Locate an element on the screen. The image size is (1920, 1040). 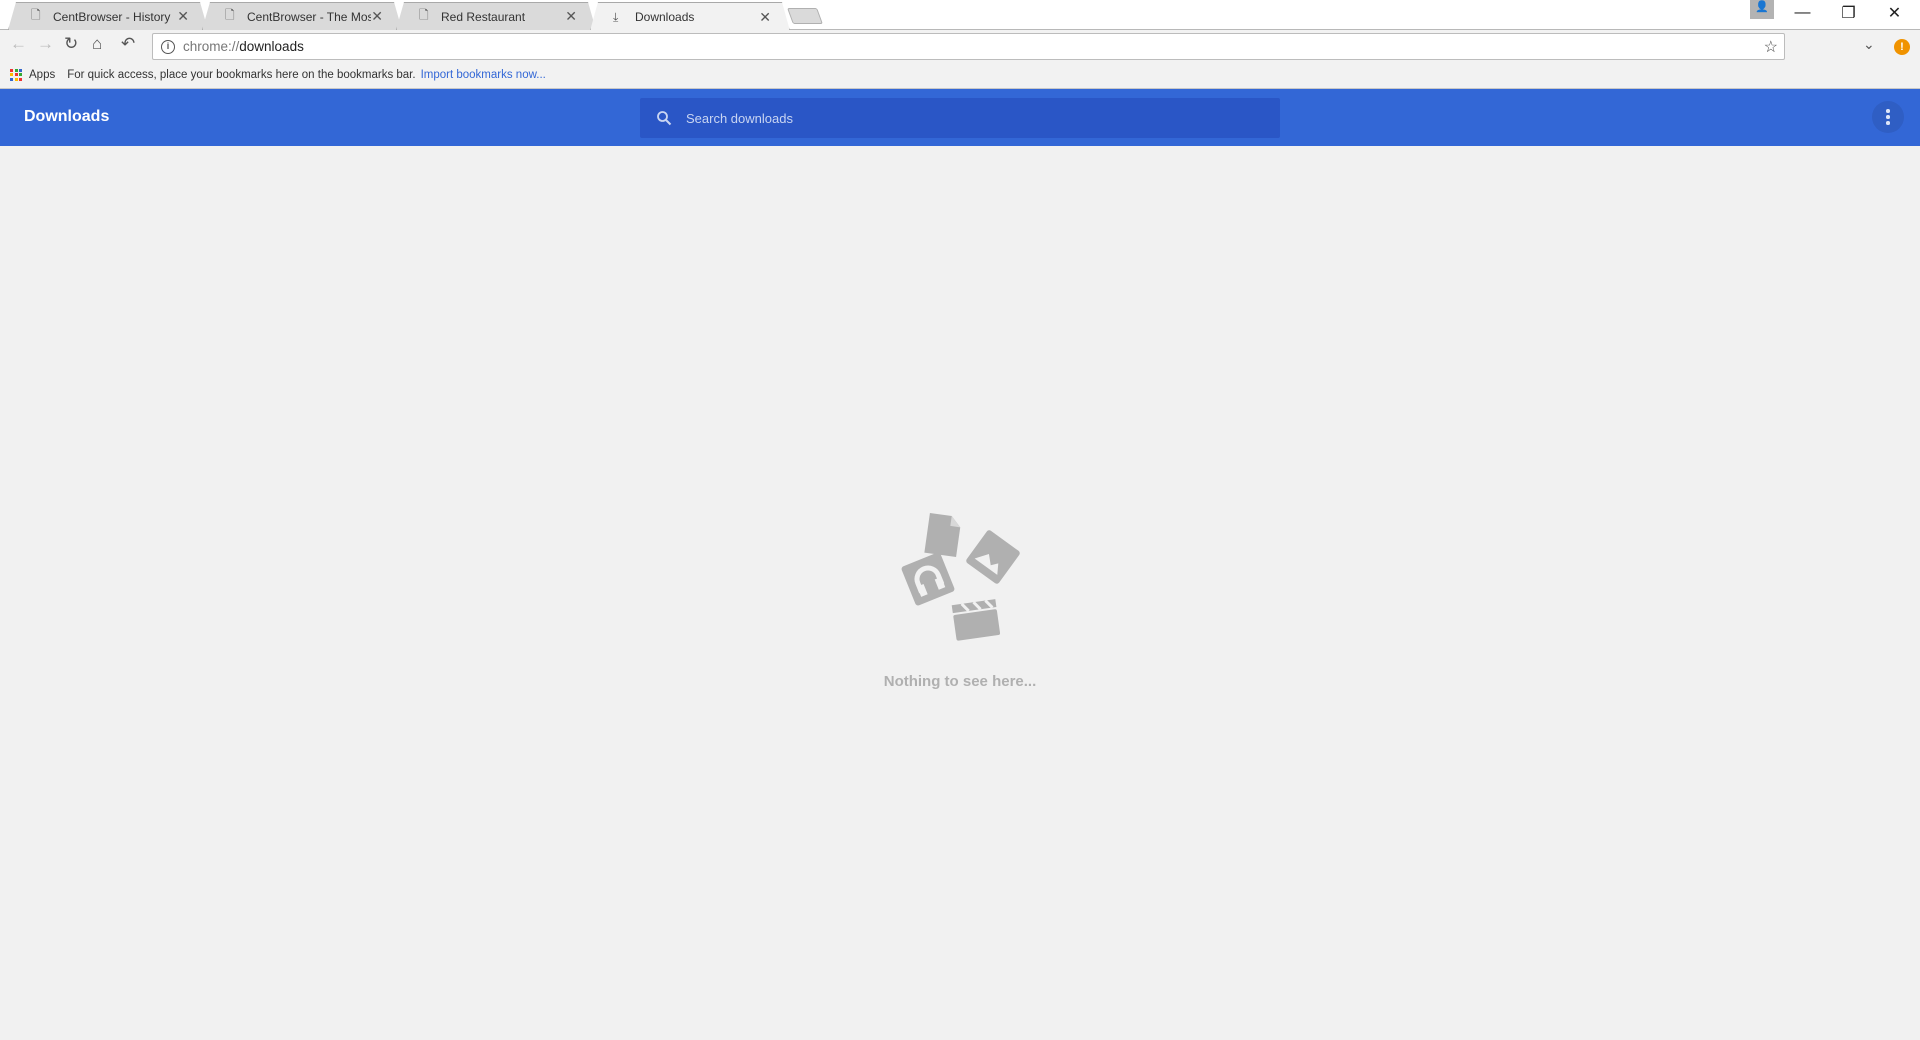
document-icon is located at coordinates (942, 535).